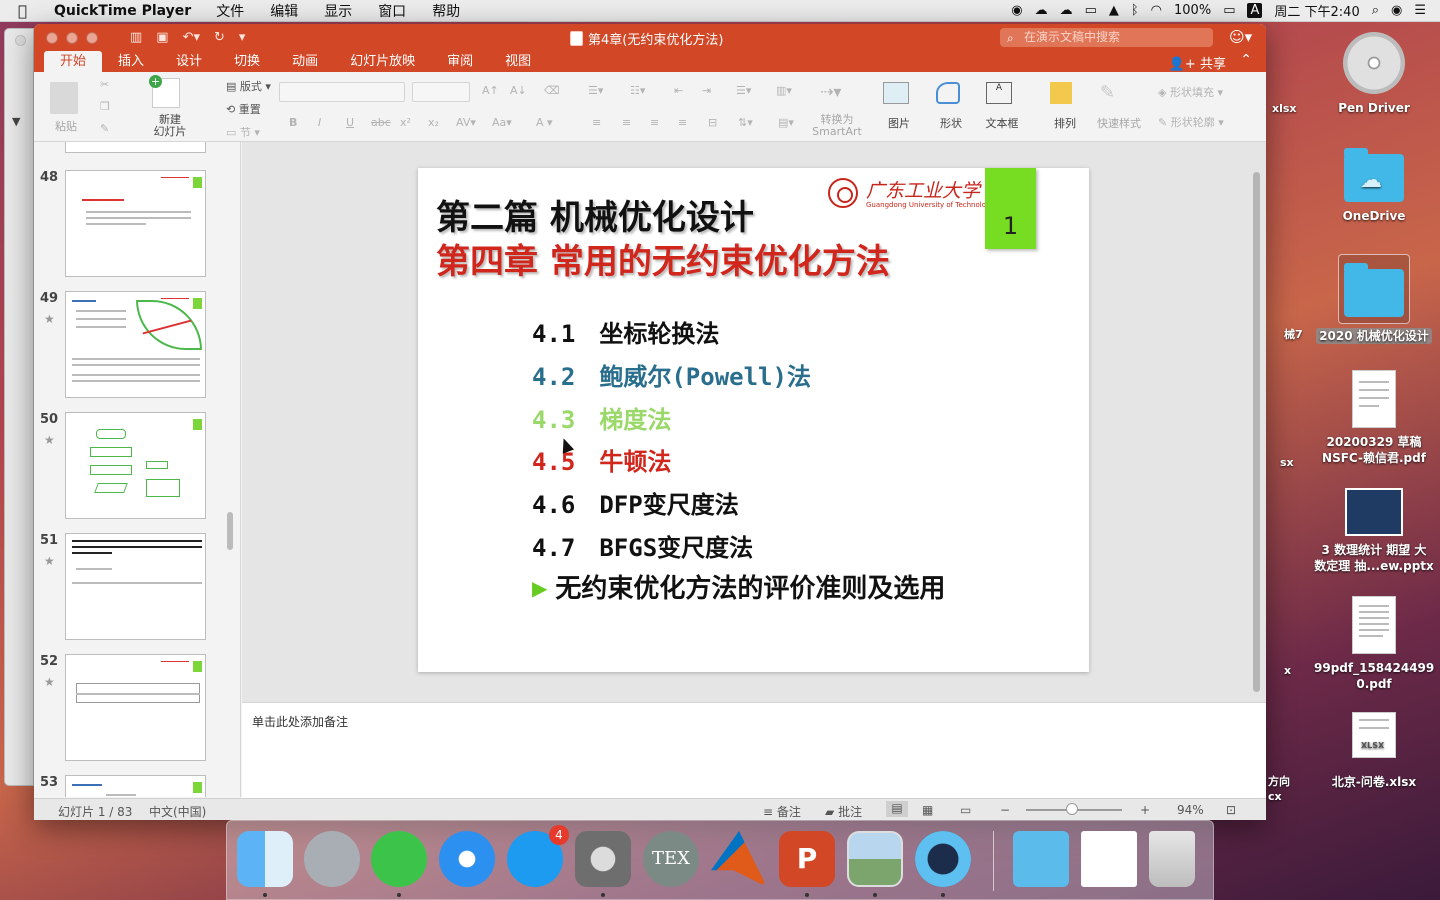  I want to click on character-spacing-icon: AV▾, so click(466, 122).